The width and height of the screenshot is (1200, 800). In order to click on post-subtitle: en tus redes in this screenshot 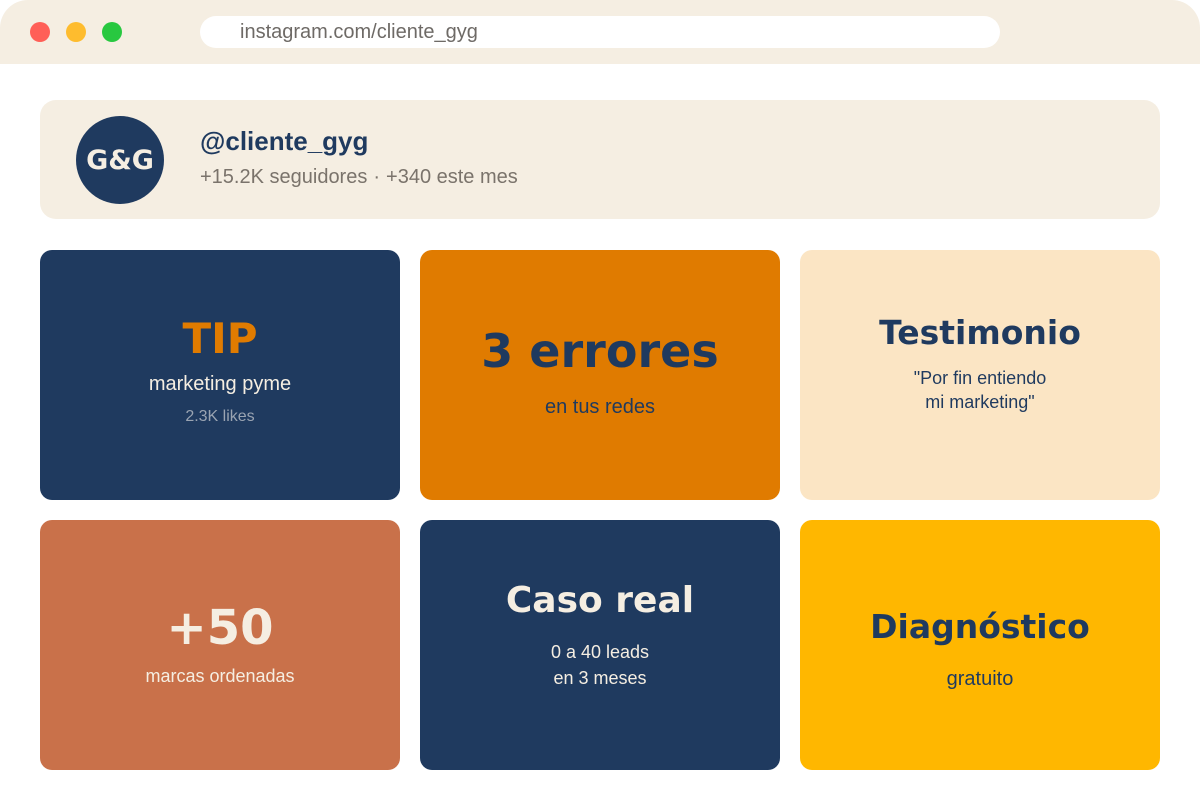, I will do `click(600, 406)`.